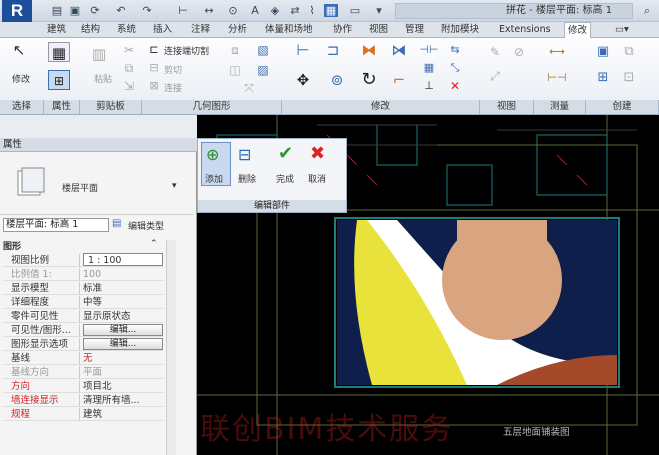 Image resolution: width=659 pixels, height=455 pixels. I want to click on align-icon: ⊢, so click(303, 50).